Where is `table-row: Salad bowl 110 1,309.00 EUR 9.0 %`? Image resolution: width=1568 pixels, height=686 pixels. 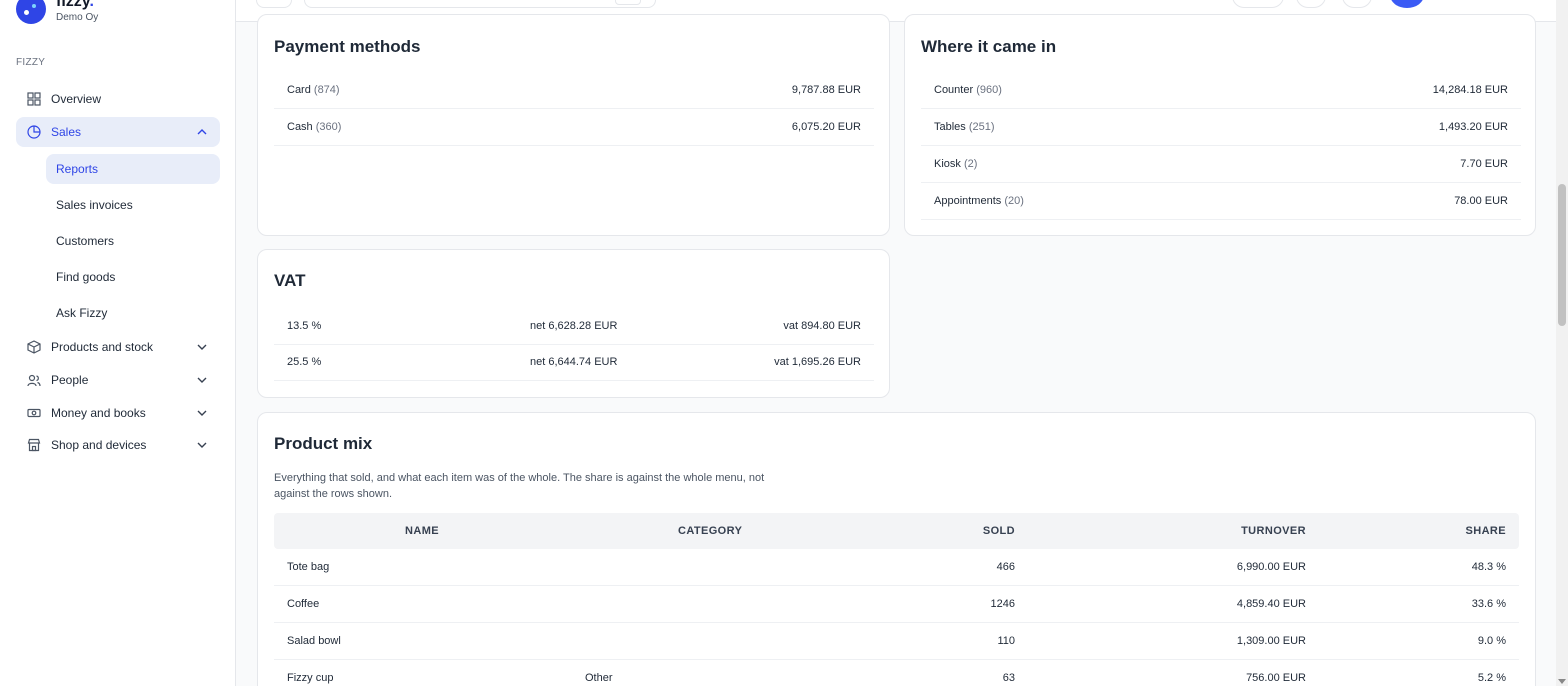 table-row: Salad bowl 110 1,309.00 EUR 9.0 % is located at coordinates (896, 641).